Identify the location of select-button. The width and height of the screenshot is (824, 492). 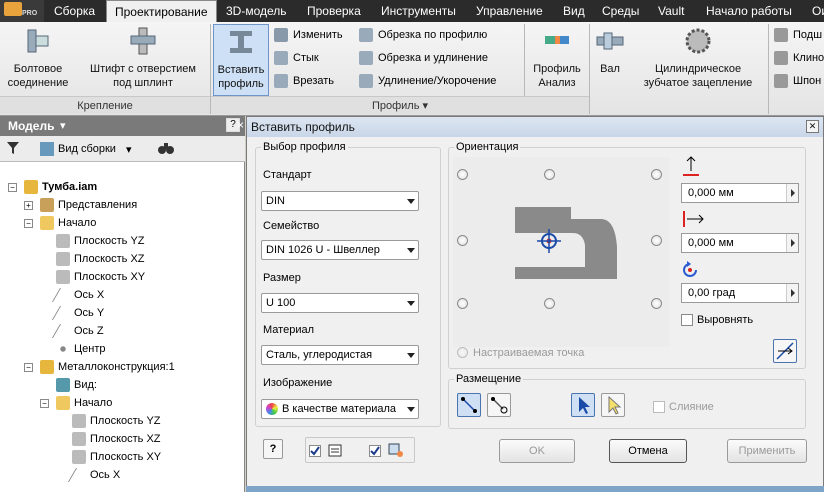
(583, 405).